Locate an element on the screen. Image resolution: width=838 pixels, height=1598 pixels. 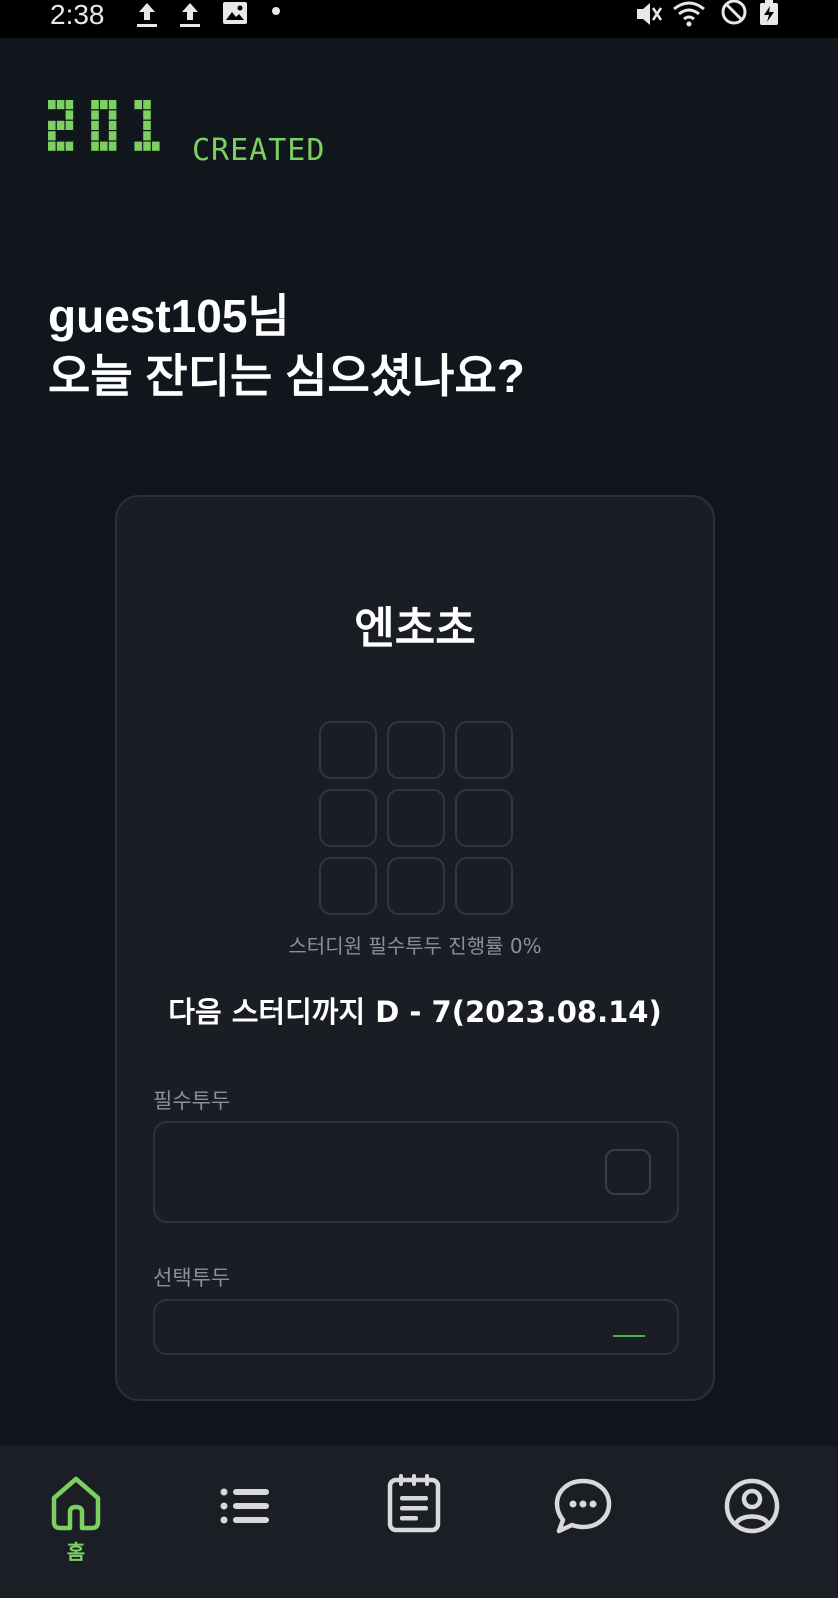
notepad-icon is located at coordinates (414, 1503).